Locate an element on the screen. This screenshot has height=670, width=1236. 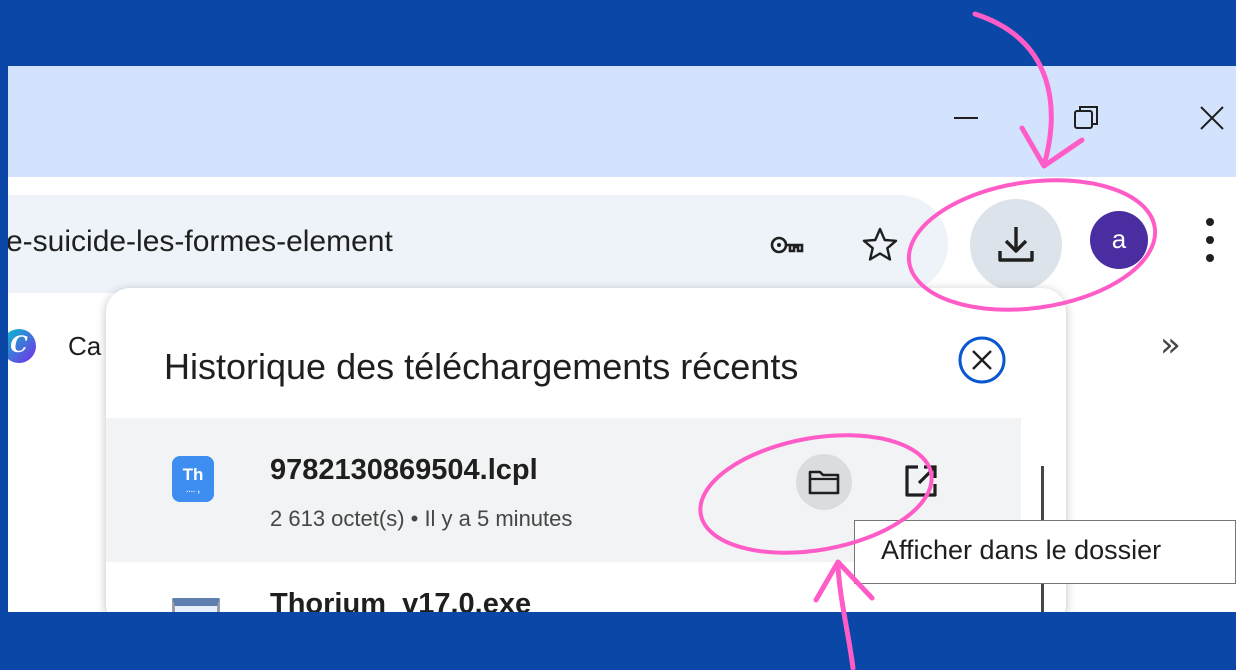
close-icon is located at coordinates (1212, 118).